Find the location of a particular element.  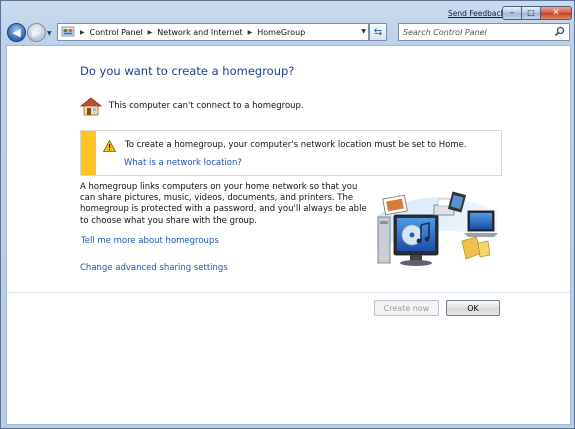

footer-divider is located at coordinates (288, 292).